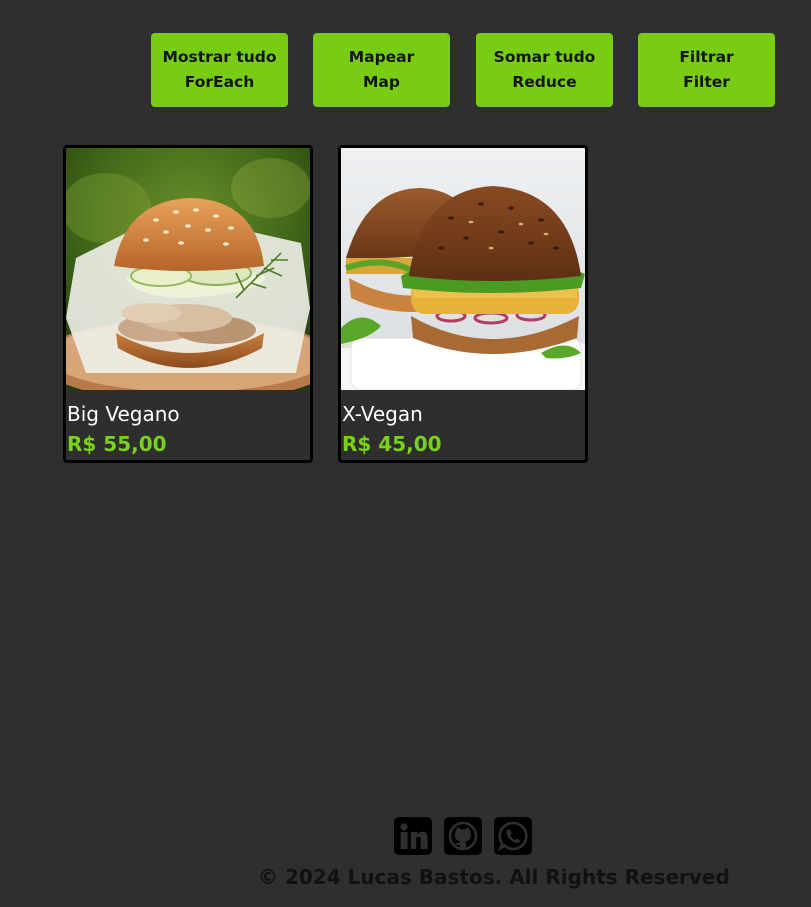  What do you see at coordinates (544, 82) in the screenshot?
I see `button-sublabel: Reduce` at bounding box center [544, 82].